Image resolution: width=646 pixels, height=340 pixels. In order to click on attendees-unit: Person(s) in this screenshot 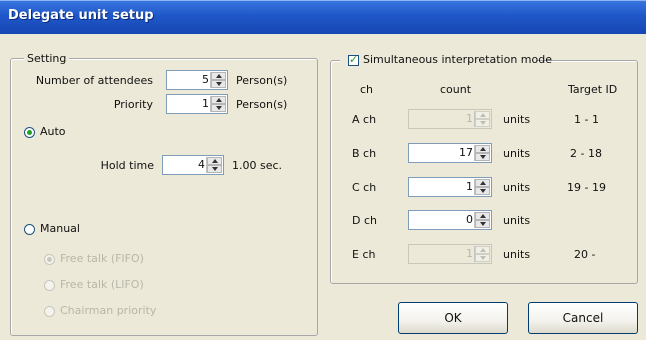, I will do `click(262, 80)`.